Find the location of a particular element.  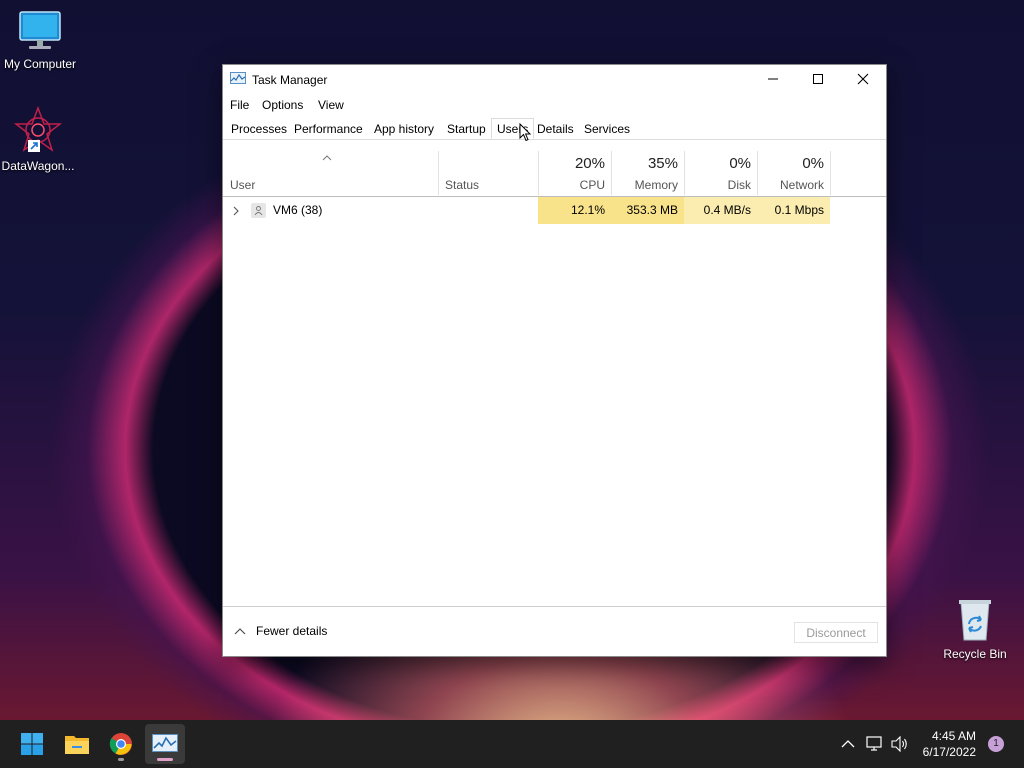

close-icon is located at coordinates (863, 79).